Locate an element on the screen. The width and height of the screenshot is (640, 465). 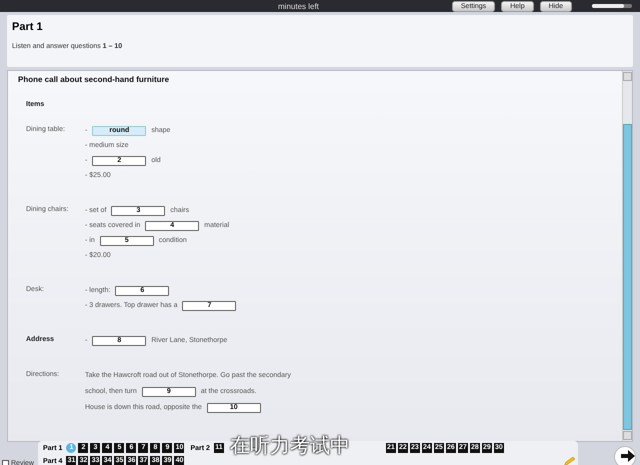
next-button is located at coordinates (625, 455).